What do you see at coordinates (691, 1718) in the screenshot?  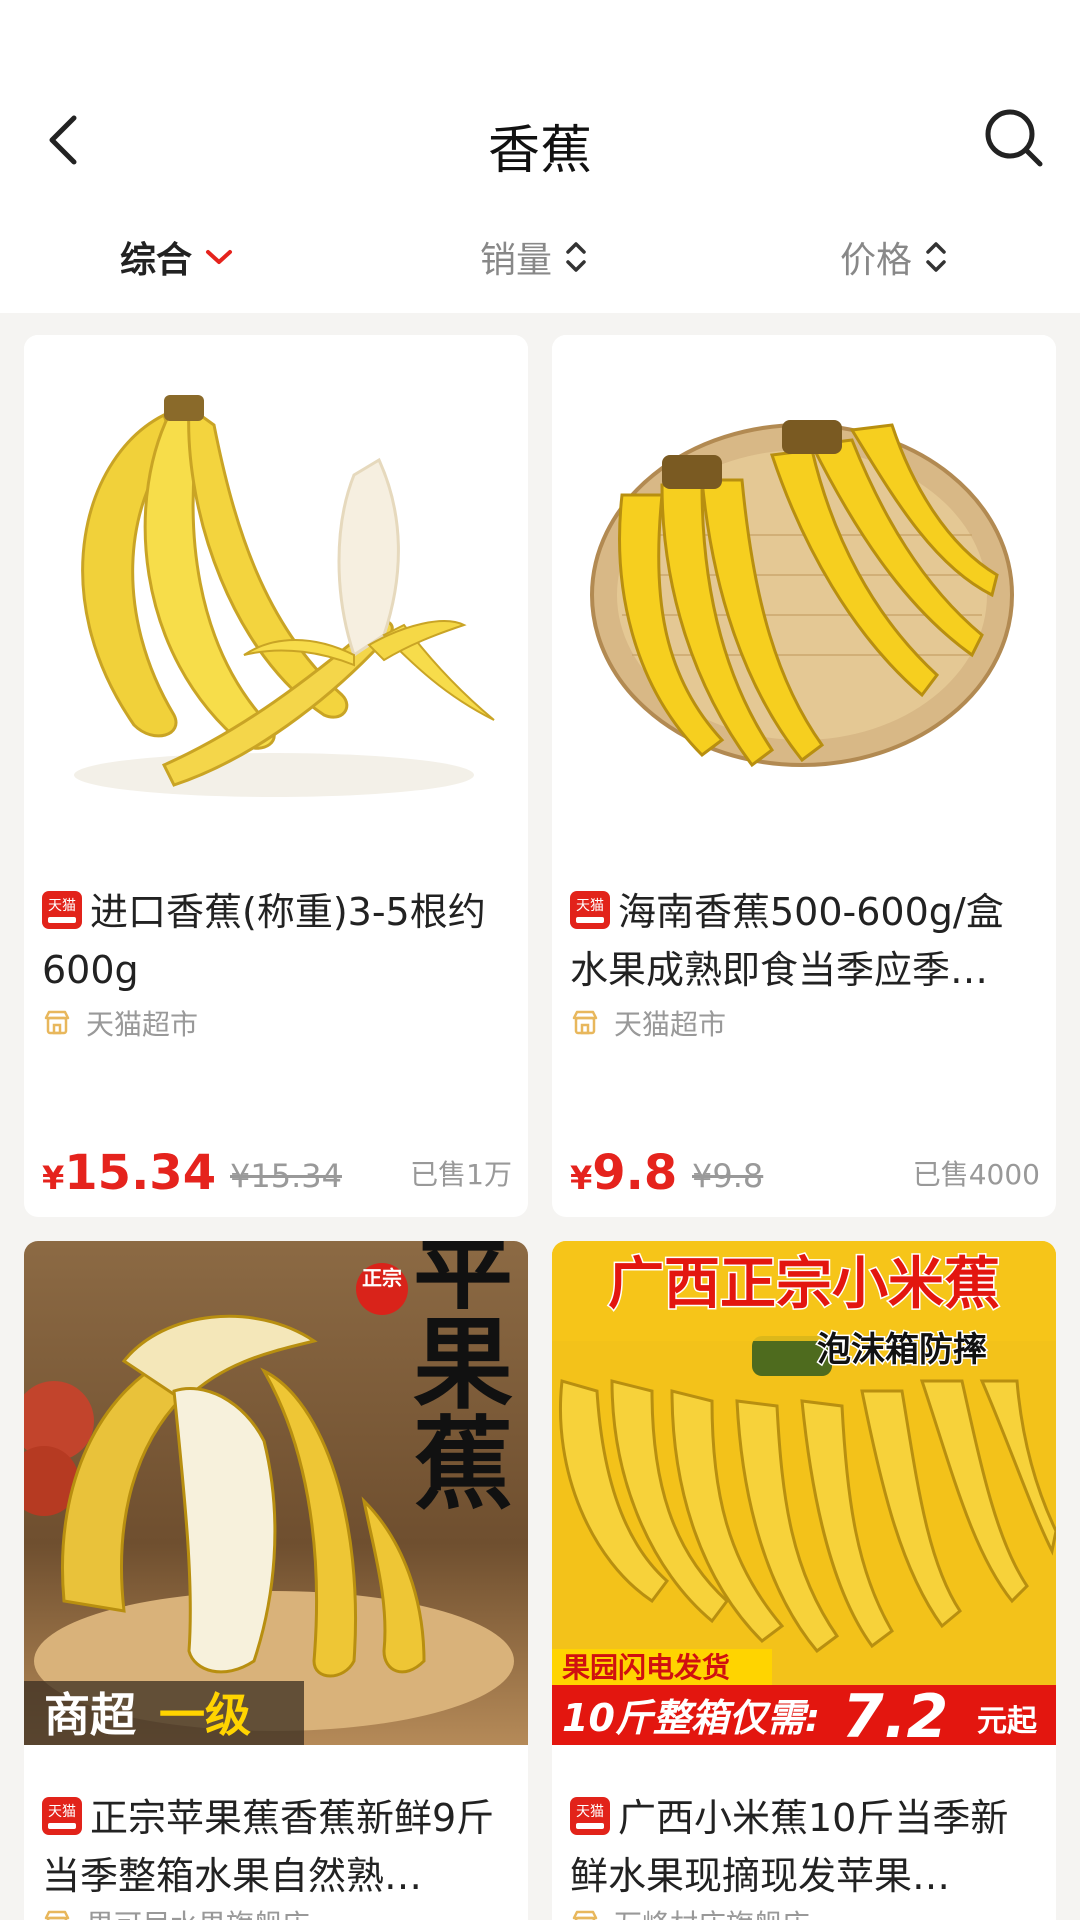 I see `image-bottom-text-a: 10斤整箱仅需:` at bounding box center [691, 1718].